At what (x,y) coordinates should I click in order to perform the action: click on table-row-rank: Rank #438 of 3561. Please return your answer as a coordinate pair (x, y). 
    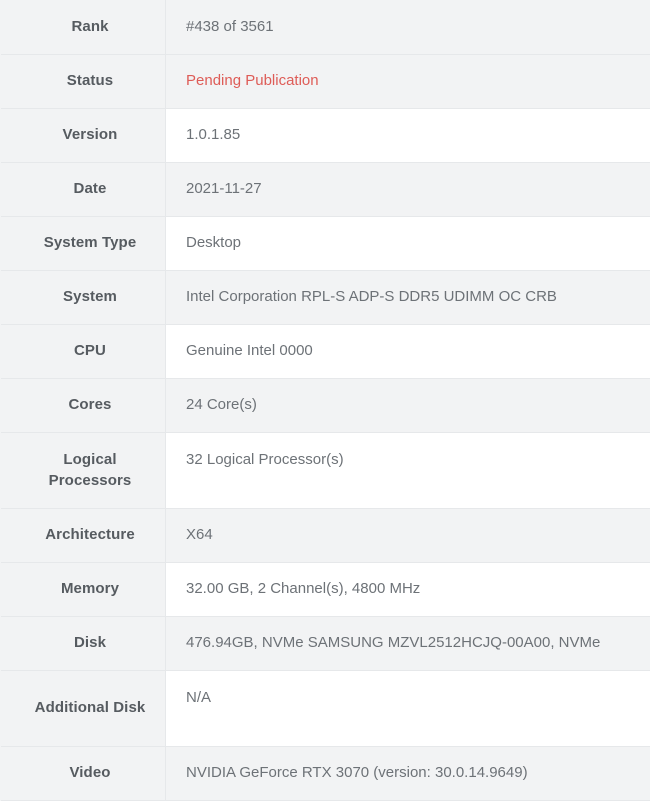
    Looking at the image, I should click on (325, 27).